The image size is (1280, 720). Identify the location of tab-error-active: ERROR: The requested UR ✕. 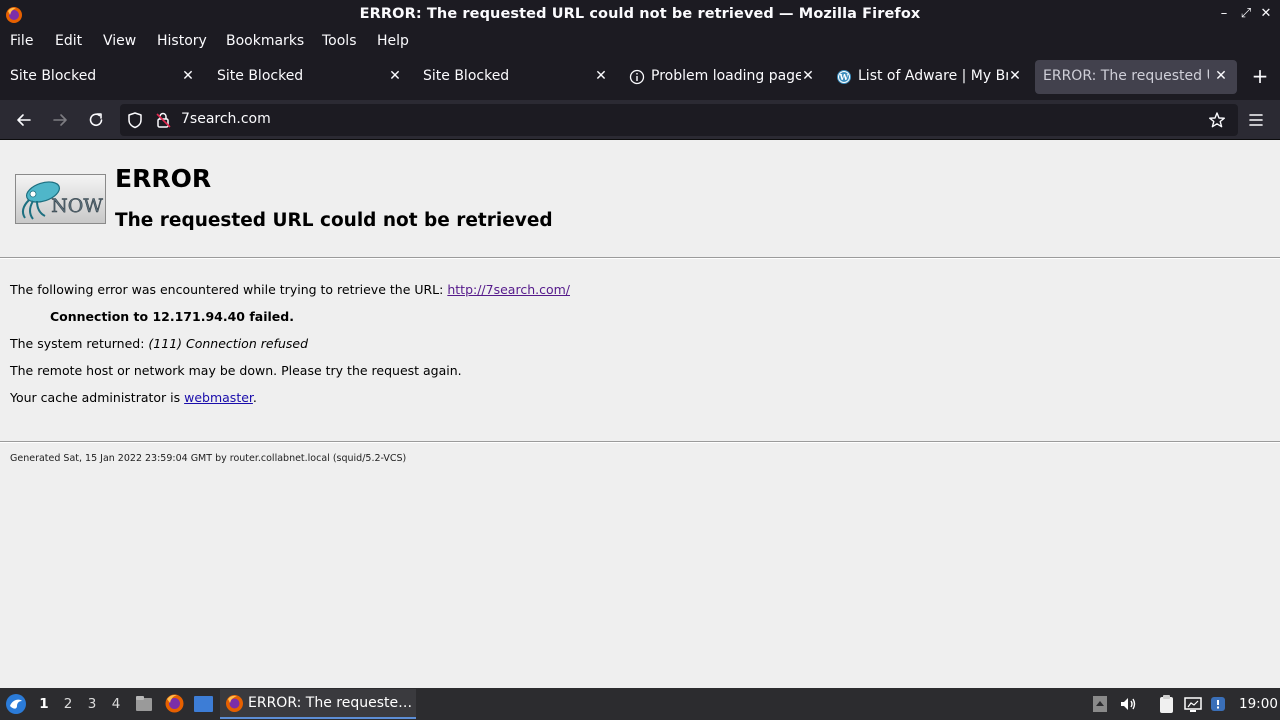
(1136, 77).